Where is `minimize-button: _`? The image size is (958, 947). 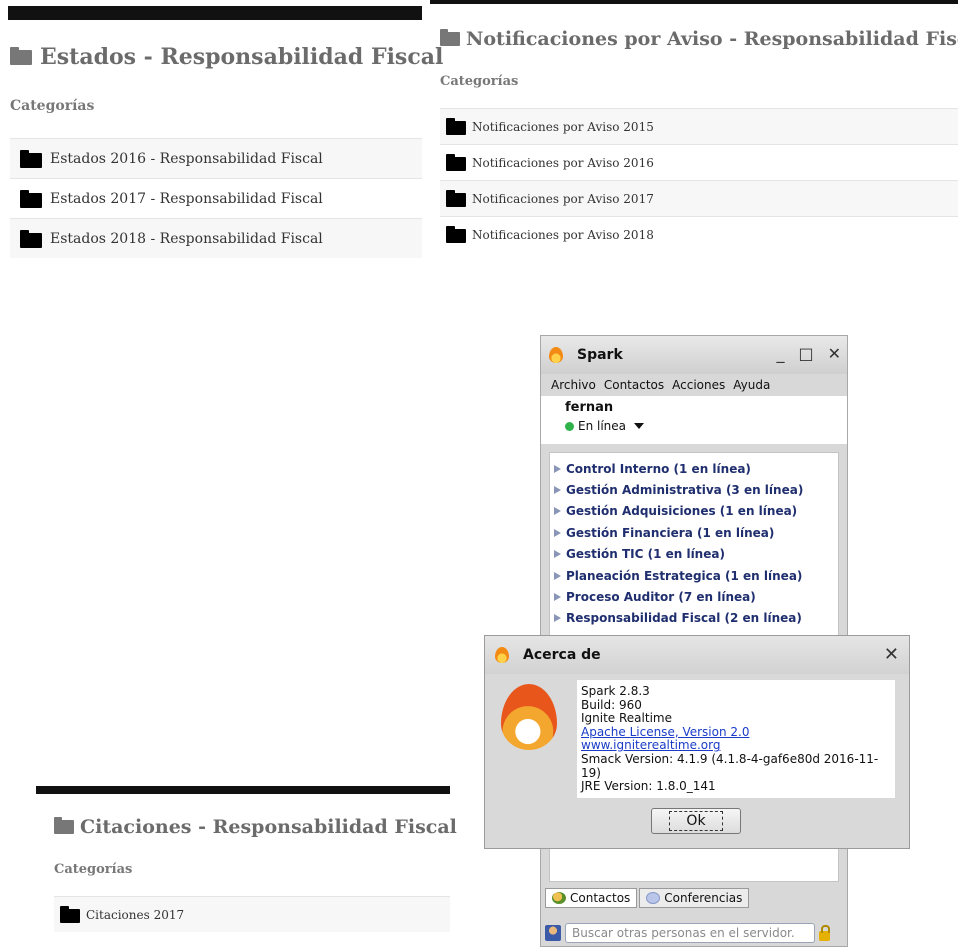 minimize-button: _ is located at coordinates (780, 353).